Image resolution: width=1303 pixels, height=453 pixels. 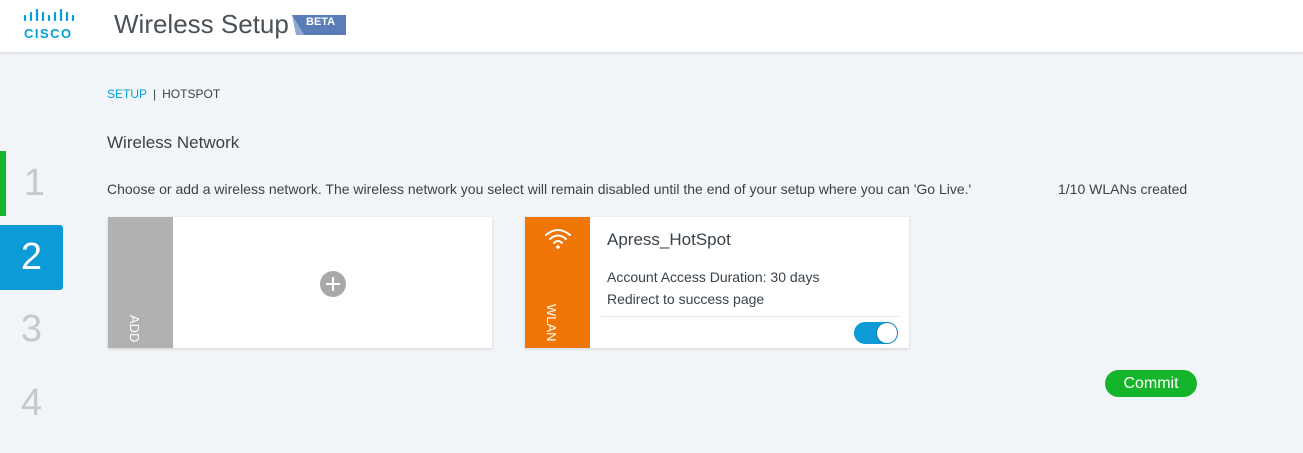 What do you see at coordinates (876, 333) in the screenshot?
I see `wlan-enable-toggle` at bounding box center [876, 333].